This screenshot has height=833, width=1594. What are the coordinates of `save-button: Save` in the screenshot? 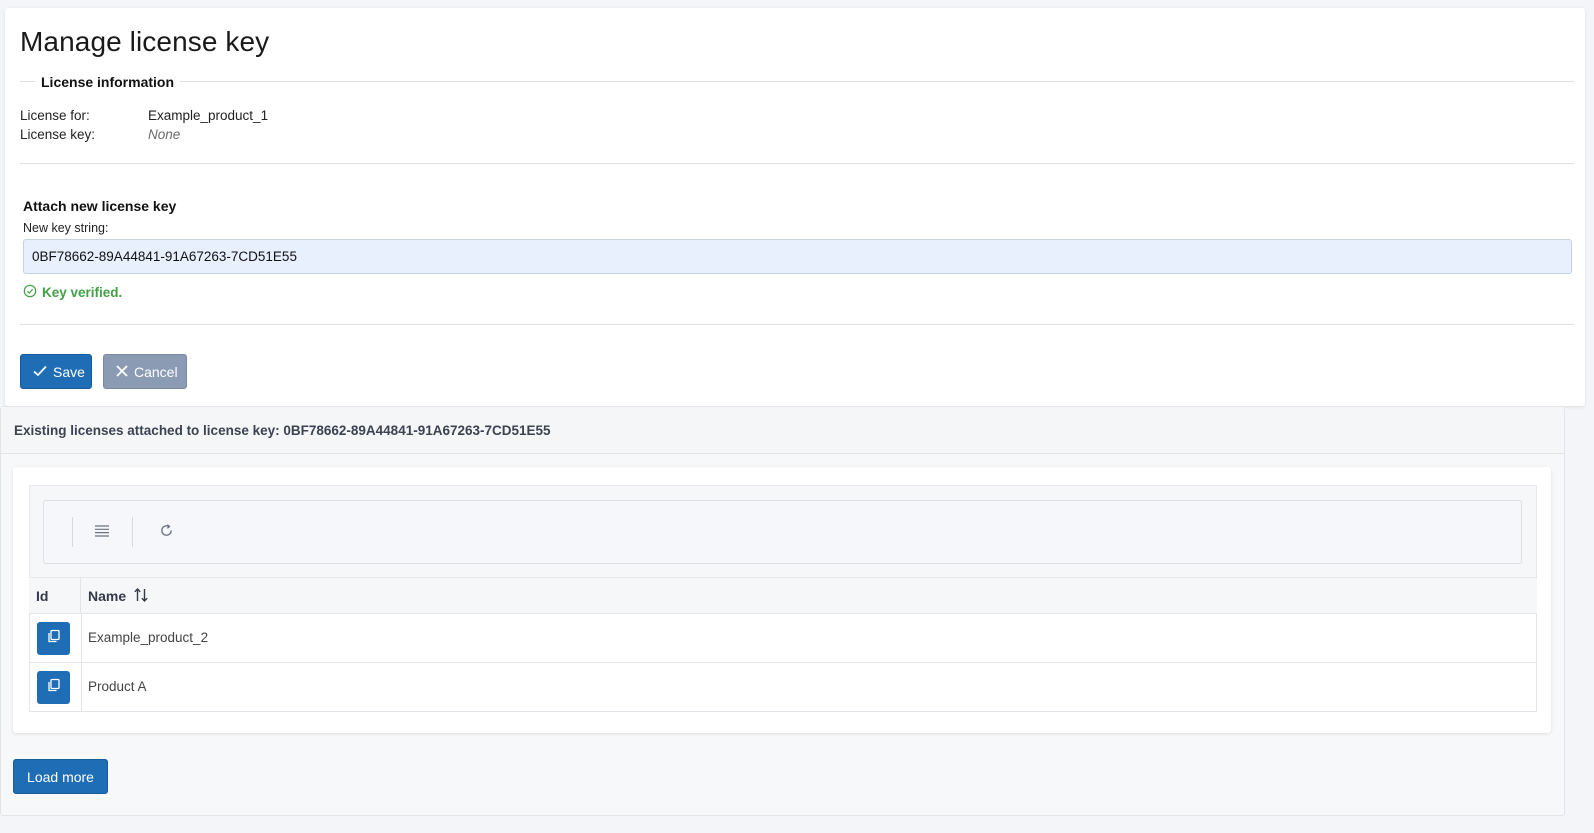 It's located at (56, 371).